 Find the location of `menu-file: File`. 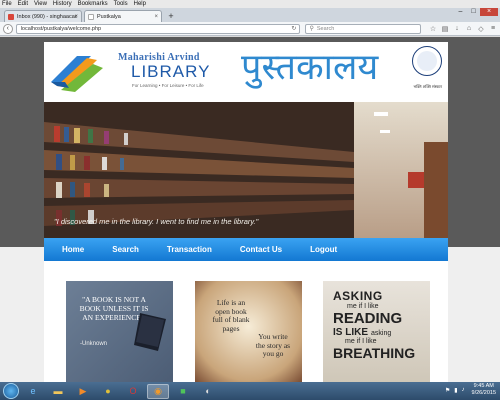

menu-file: File is located at coordinates (7, 4).